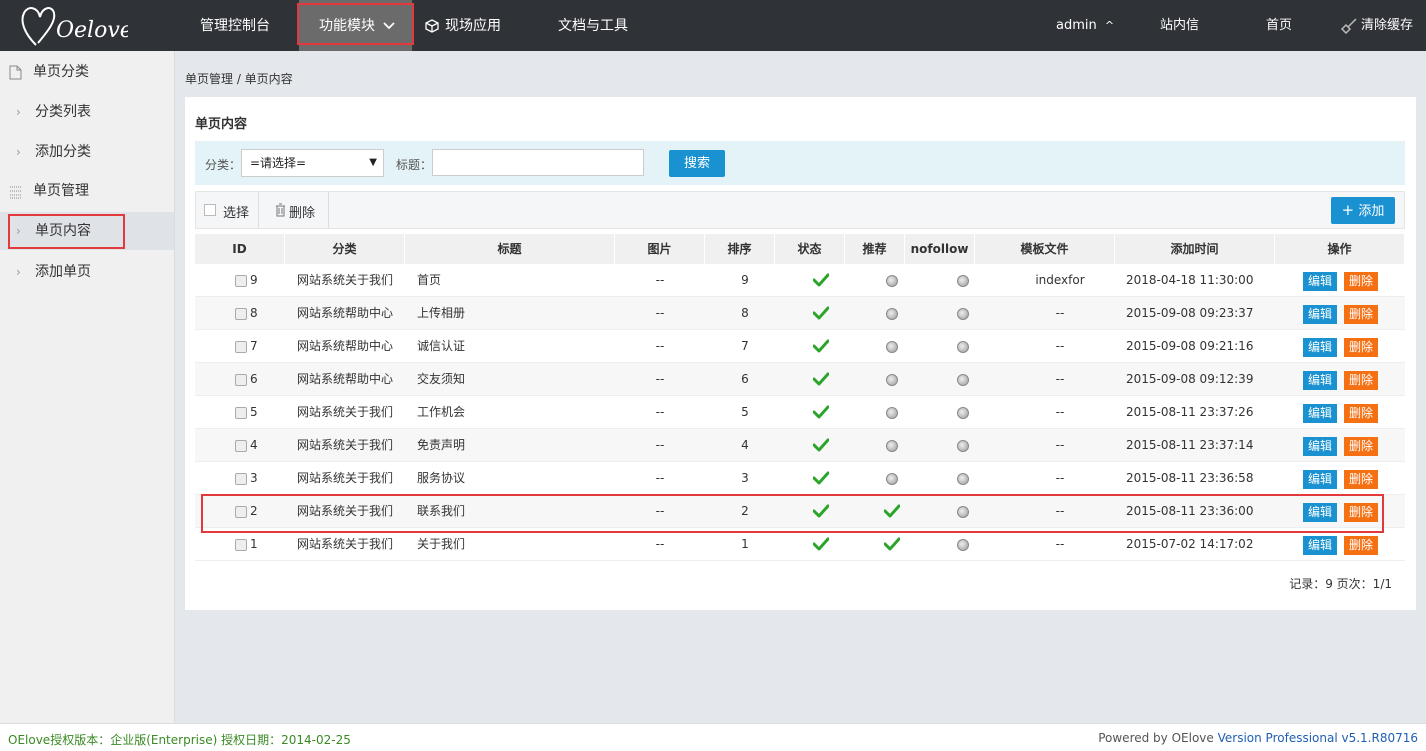 The height and width of the screenshot is (751, 1426). What do you see at coordinates (280, 210) in the screenshot?
I see `trash-icon` at bounding box center [280, 210].